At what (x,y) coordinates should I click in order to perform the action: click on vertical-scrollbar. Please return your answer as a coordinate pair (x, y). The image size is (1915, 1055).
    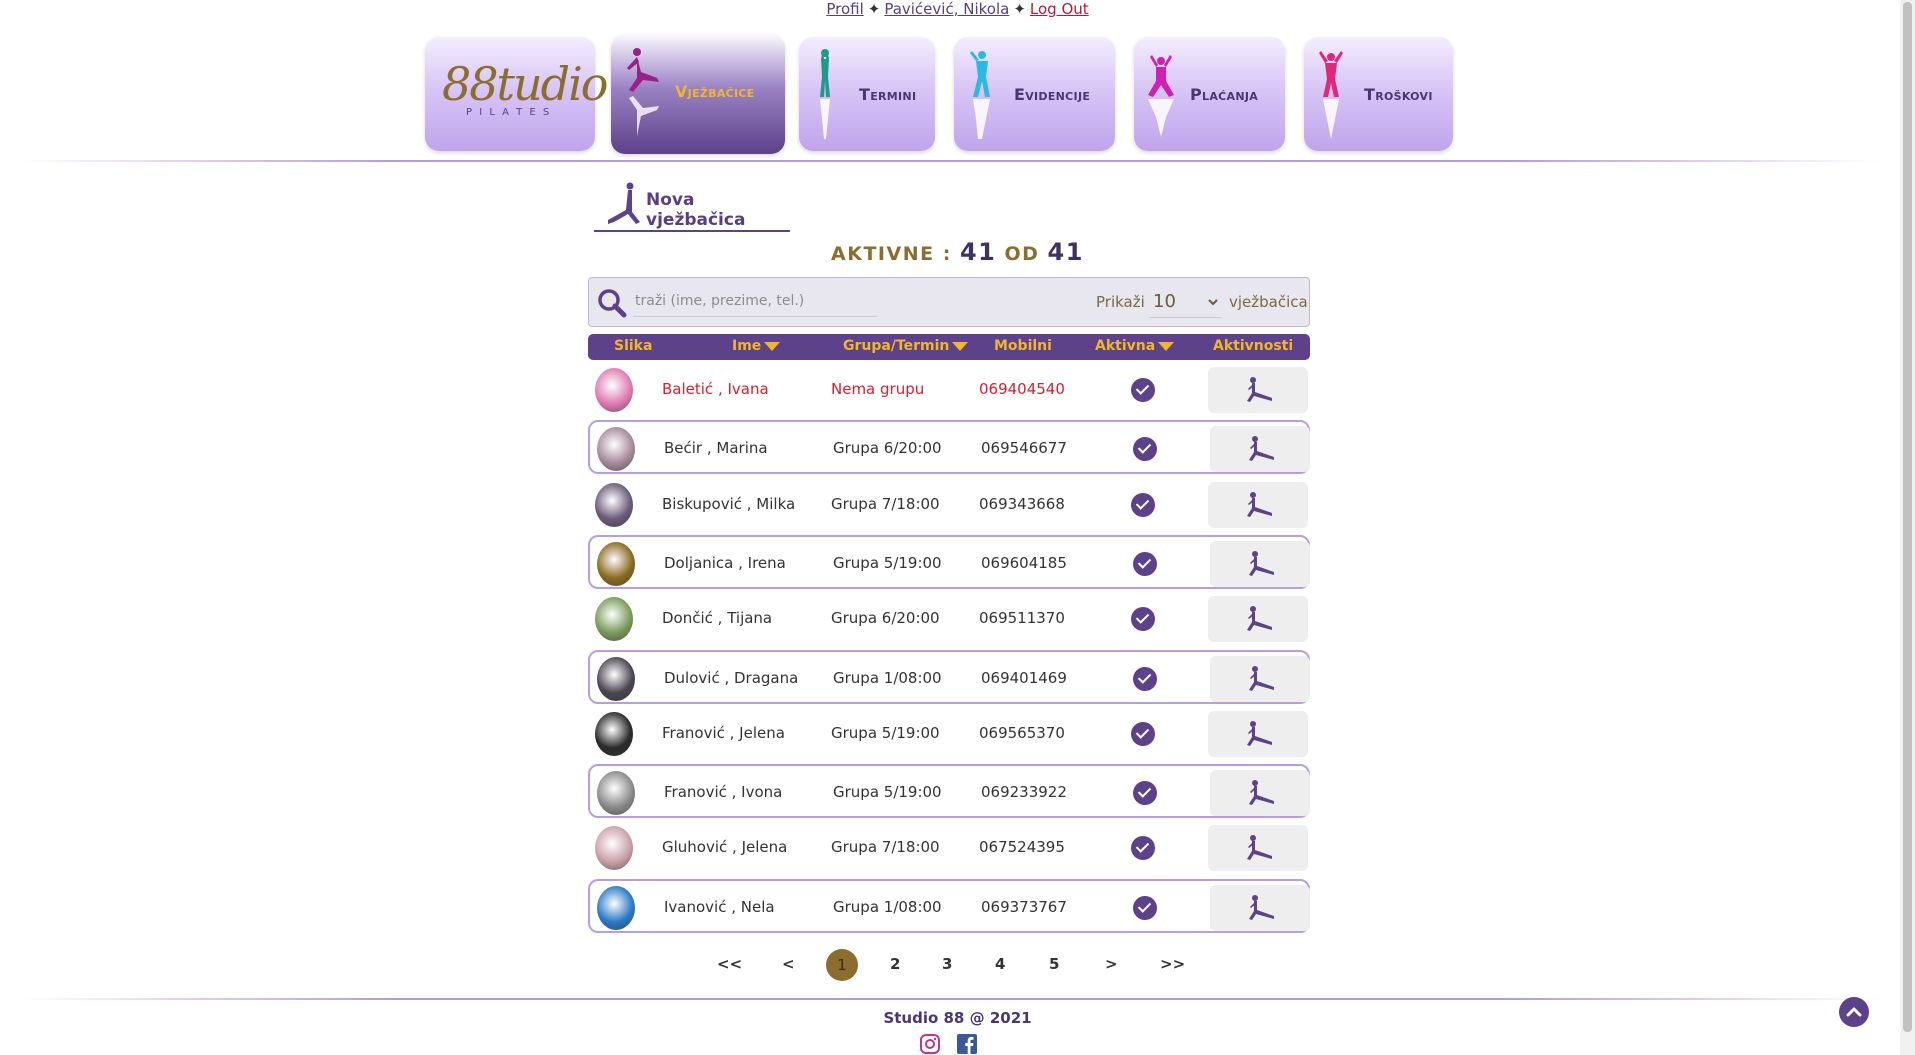
    Looking at the image, I should click on (1907, 527).